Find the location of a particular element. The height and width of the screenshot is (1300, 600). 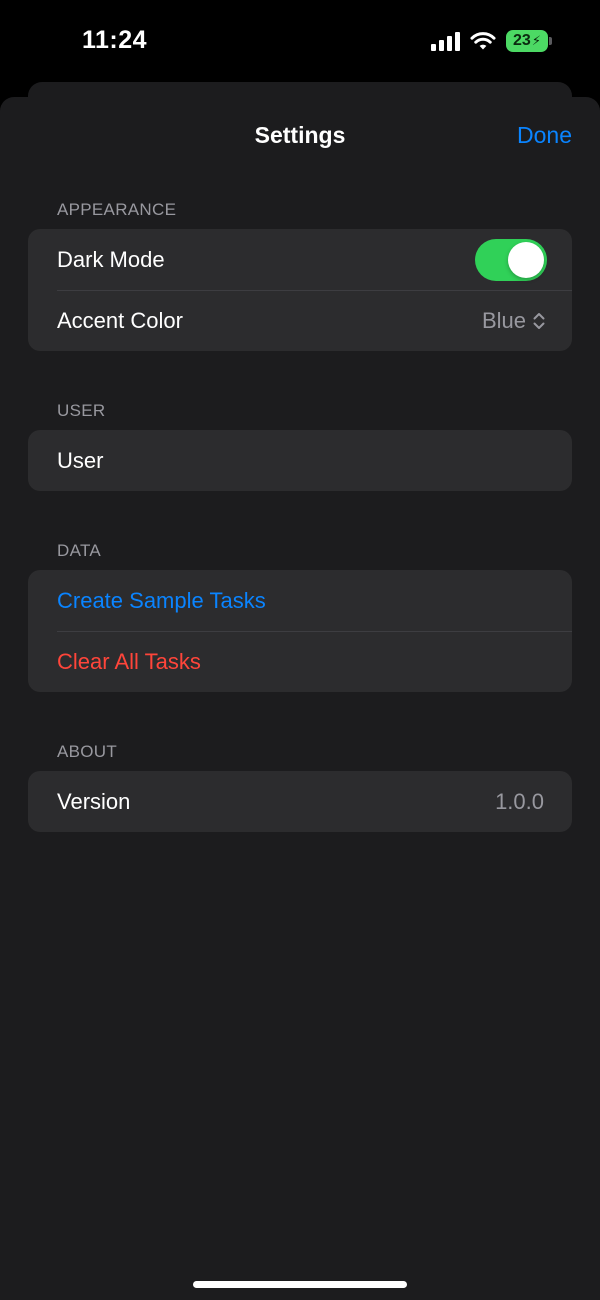

row-version: Version 1.0.0 is located at coordinates (300, 801).